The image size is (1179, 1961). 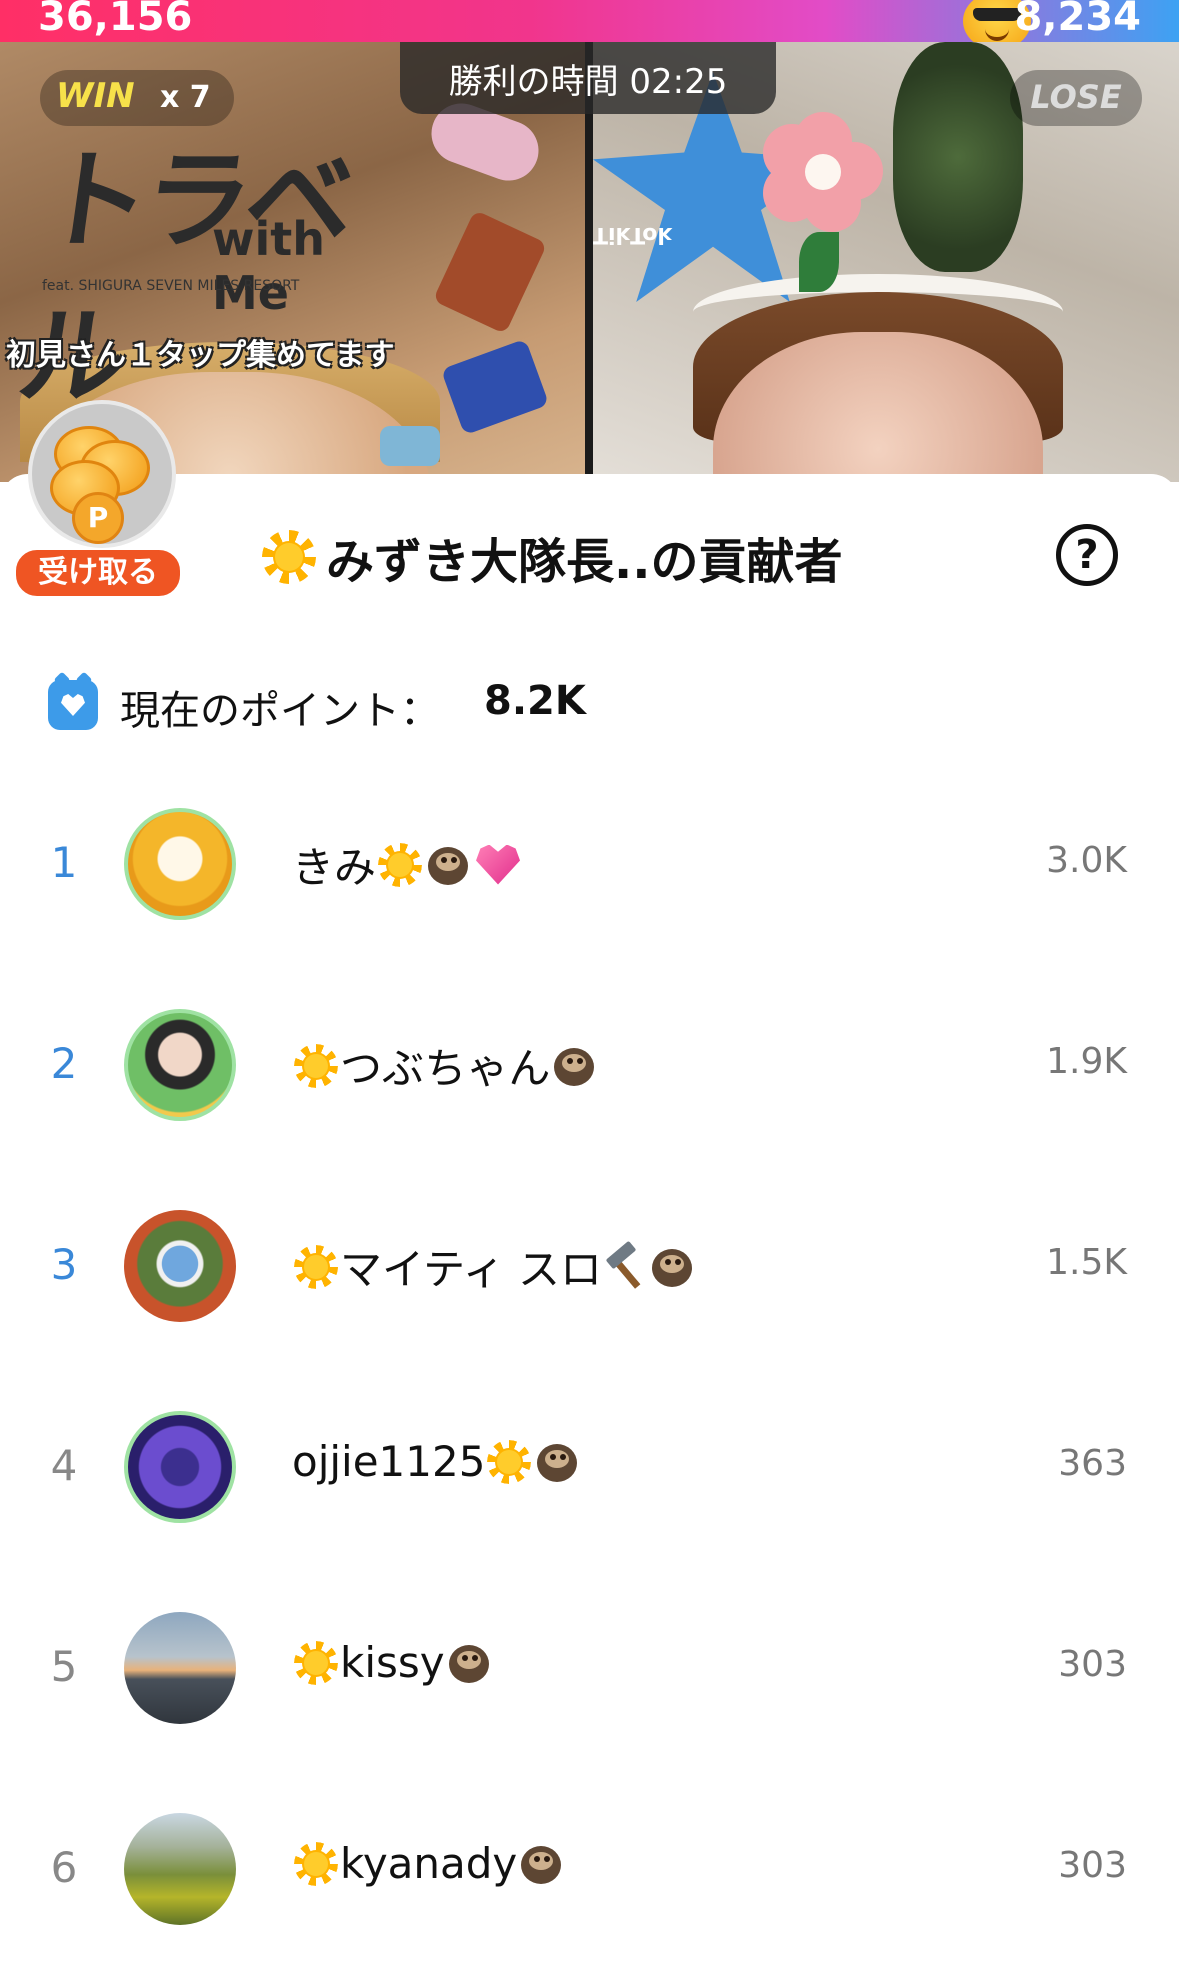 I want to click on contributor-name-line: マイティ スロ, so click(x=494, y=1266).